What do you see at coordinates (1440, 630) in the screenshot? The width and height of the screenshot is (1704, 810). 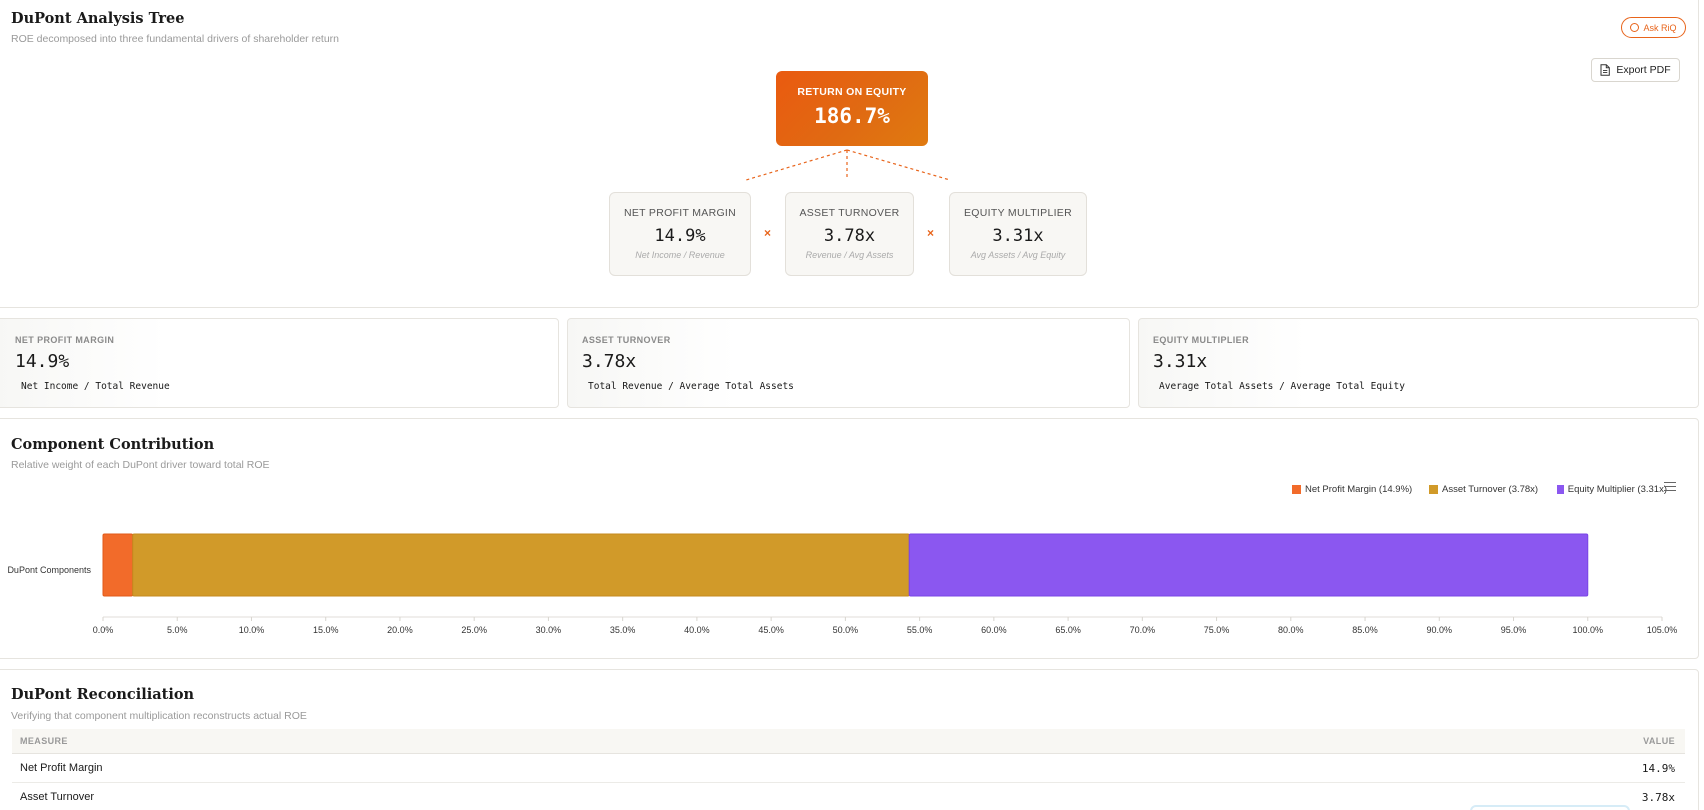 I see `x-tick-label: 90.0%` at bounding box center [1440, 630].